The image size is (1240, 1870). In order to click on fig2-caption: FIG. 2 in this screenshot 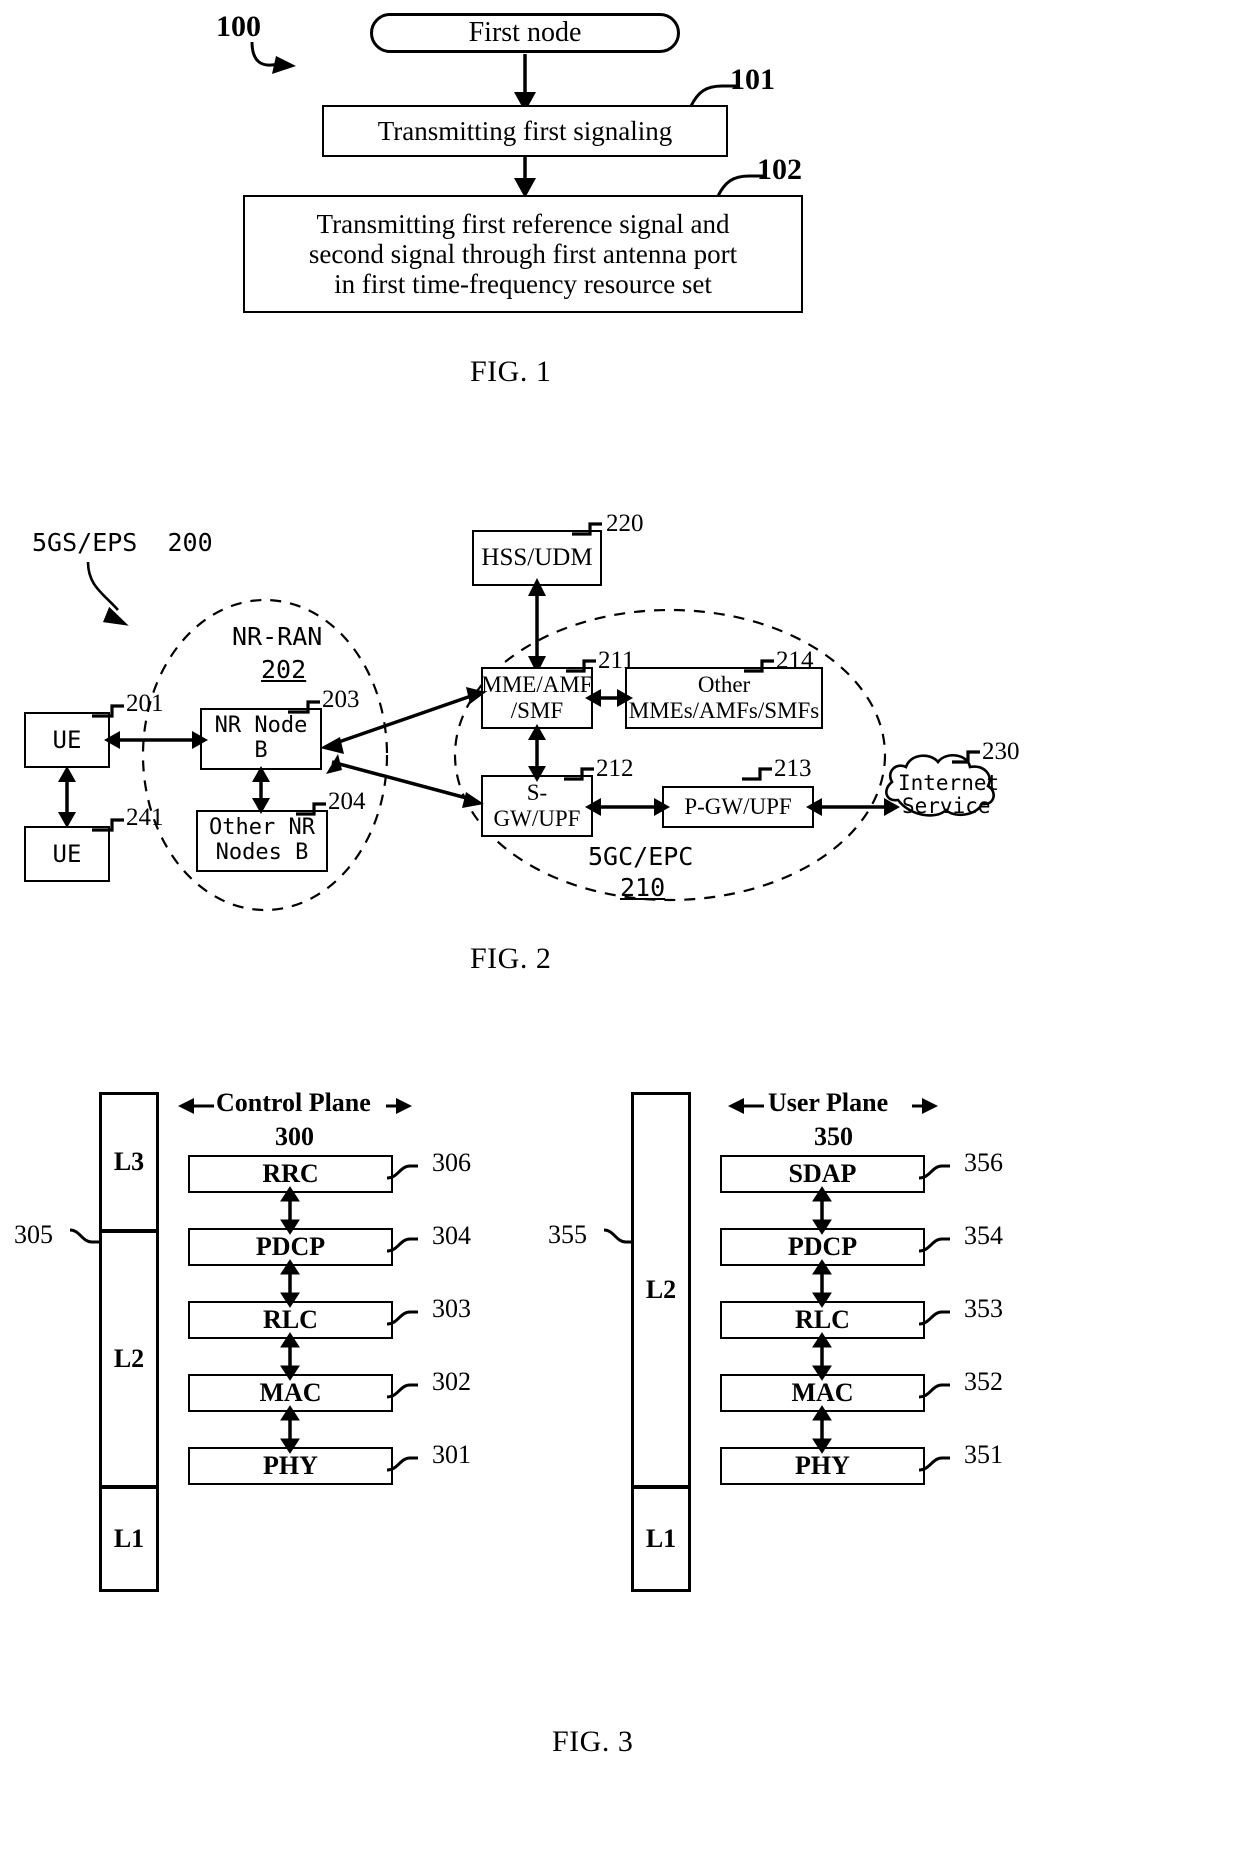, I will do `click(511, 958)`.